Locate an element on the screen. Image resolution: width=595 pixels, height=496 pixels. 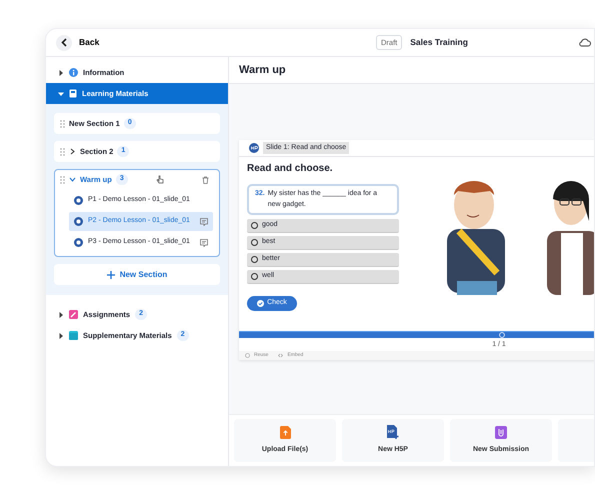
back-button: Back is located at coordinates (78, 42).